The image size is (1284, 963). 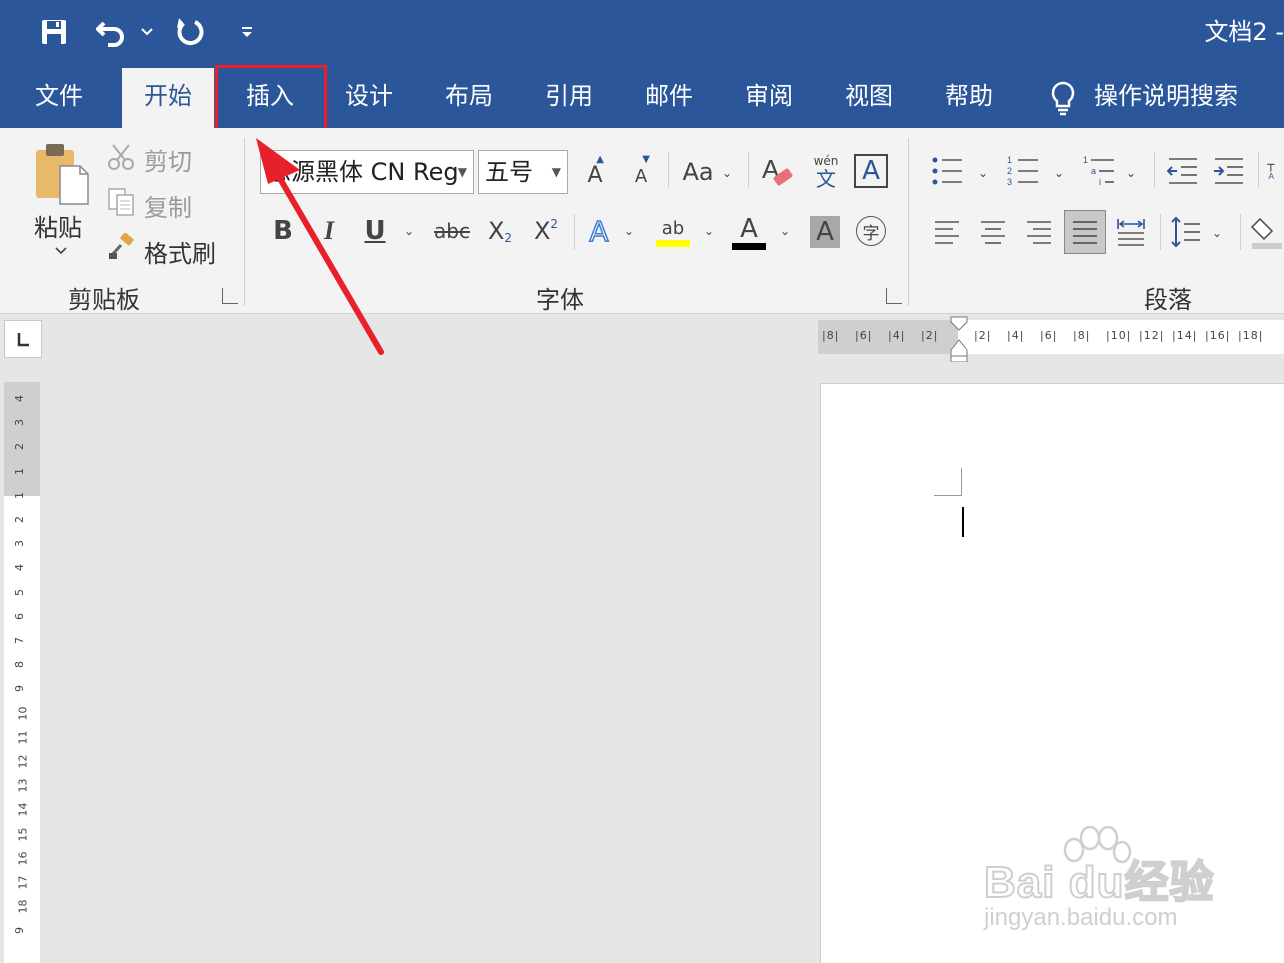 What do you see at coordinates (595, 175) in the screenshot?
I see `grow-font-glyph: A` at bounding box center [595, 175].